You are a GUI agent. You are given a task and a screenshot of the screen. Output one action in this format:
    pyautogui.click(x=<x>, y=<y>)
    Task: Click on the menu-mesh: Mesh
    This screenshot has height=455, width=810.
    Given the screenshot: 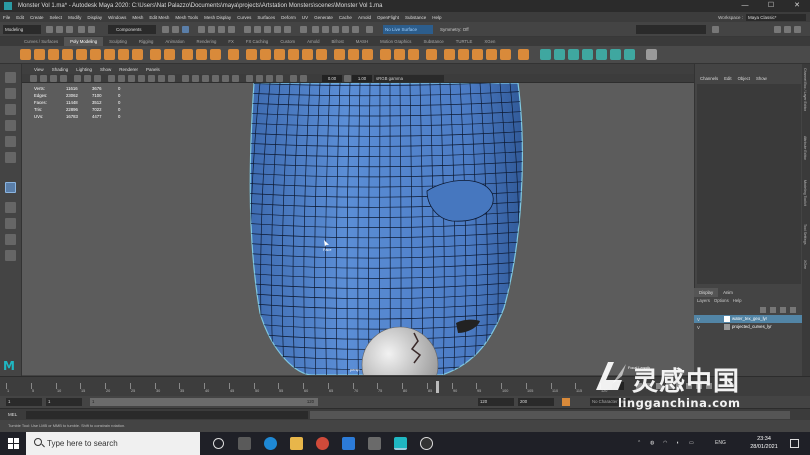 What is the action you would take?
    pyautogui.click(x=137, y=17)
    